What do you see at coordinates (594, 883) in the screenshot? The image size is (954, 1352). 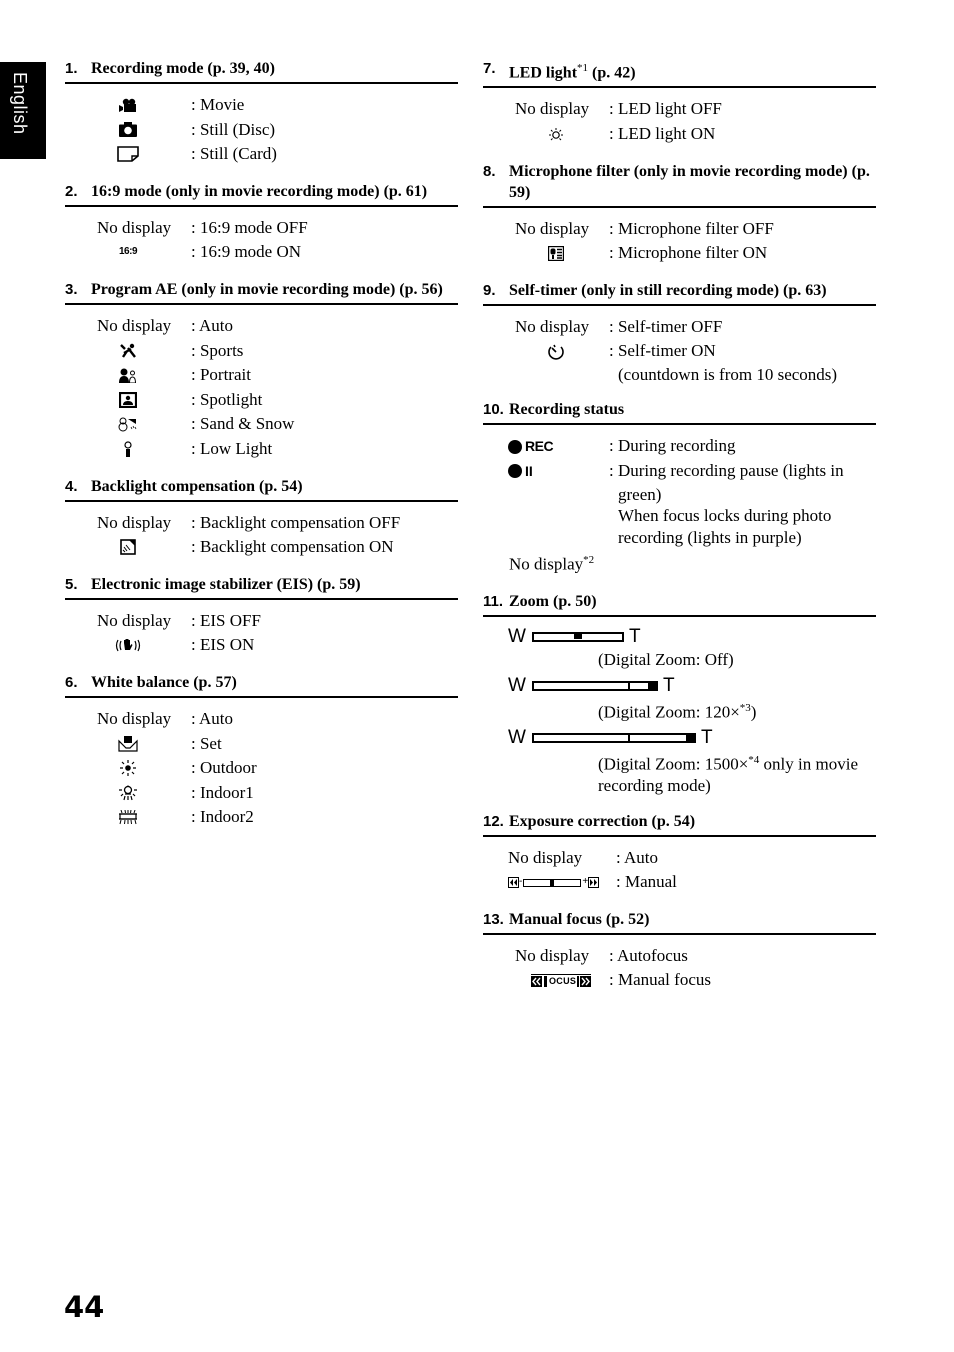 I see `fast-forward-icon` at bounding box center [594, 883].